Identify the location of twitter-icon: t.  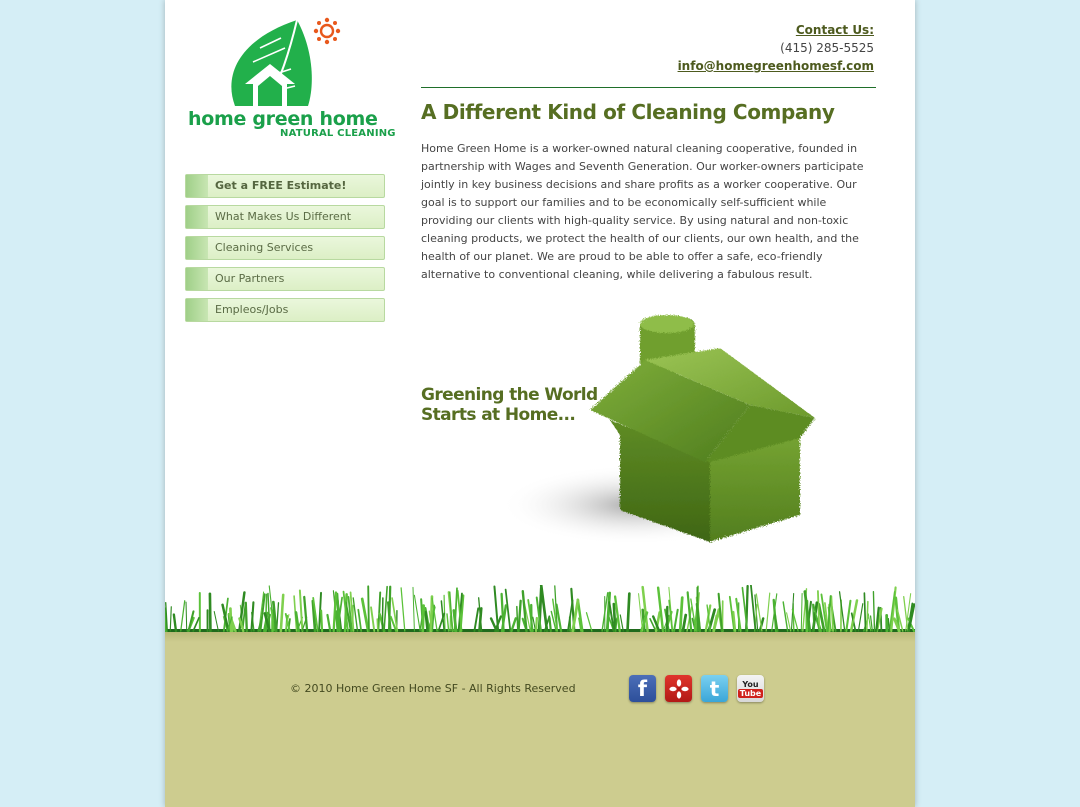
(714, 688).